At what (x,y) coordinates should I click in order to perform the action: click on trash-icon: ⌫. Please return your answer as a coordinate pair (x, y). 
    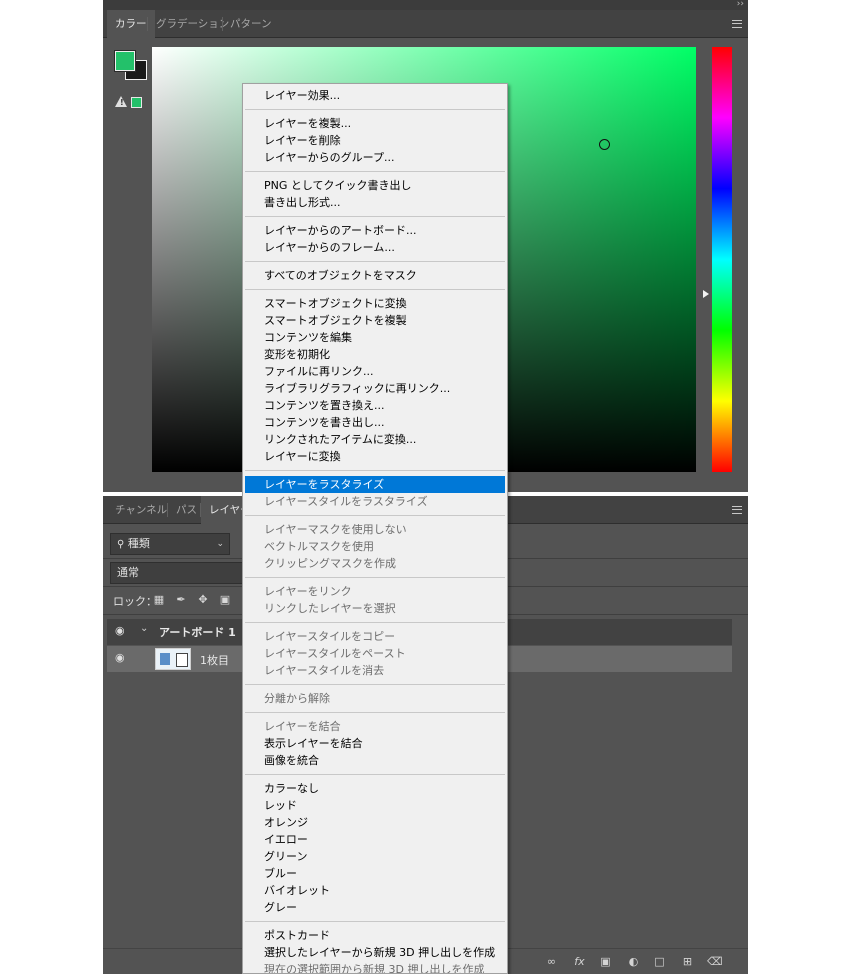
    Looking at the image, I should click on (715, 961).